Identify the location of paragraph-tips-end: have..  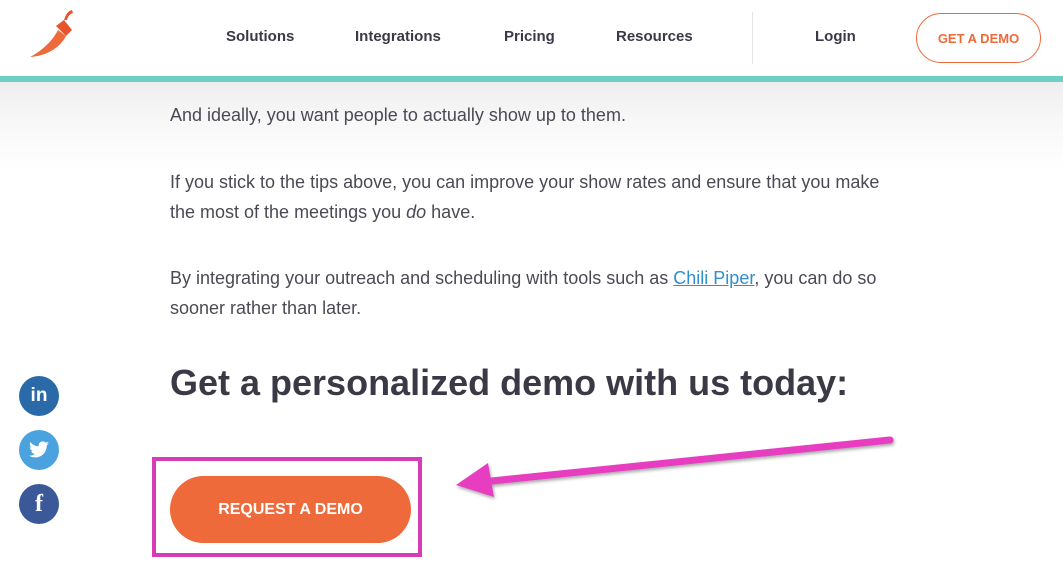
(451, 212).